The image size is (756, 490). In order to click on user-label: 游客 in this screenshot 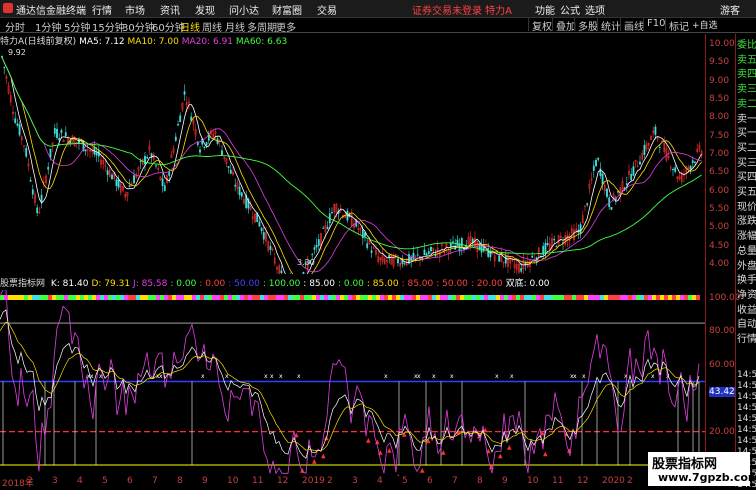, I will do `click(730, 9)`.